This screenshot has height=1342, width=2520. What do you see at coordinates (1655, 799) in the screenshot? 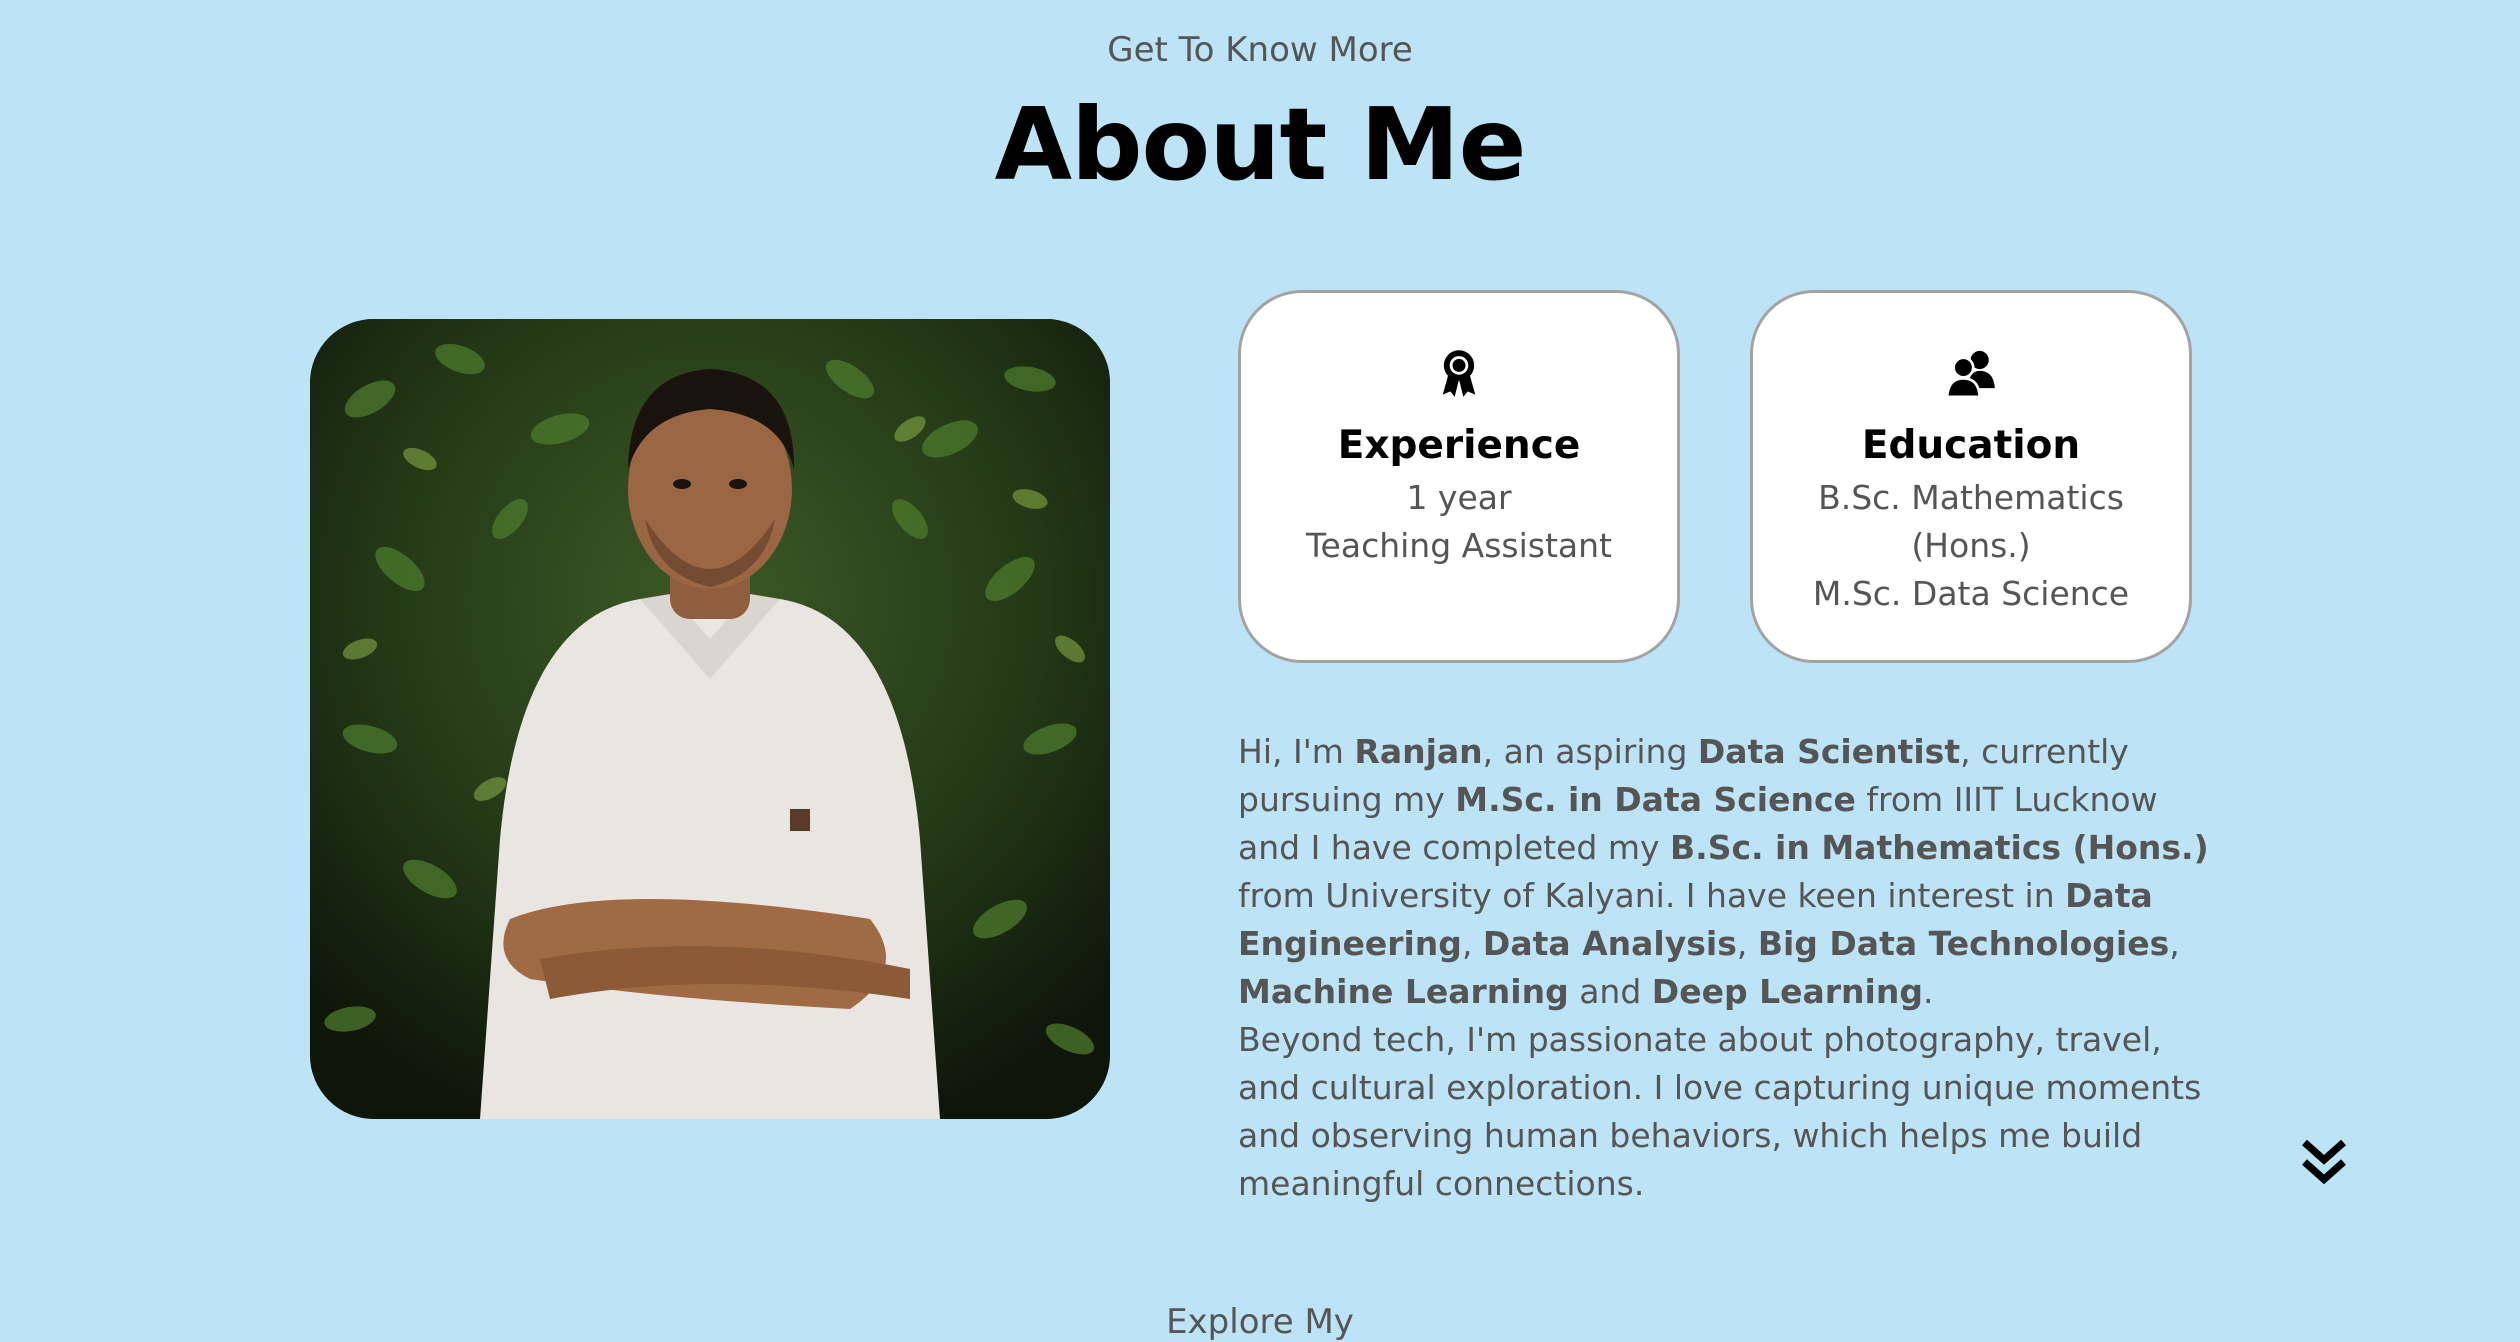
I see `bio-highlight: M.Sc. in Data Science` at bounding box center [1655, 799].